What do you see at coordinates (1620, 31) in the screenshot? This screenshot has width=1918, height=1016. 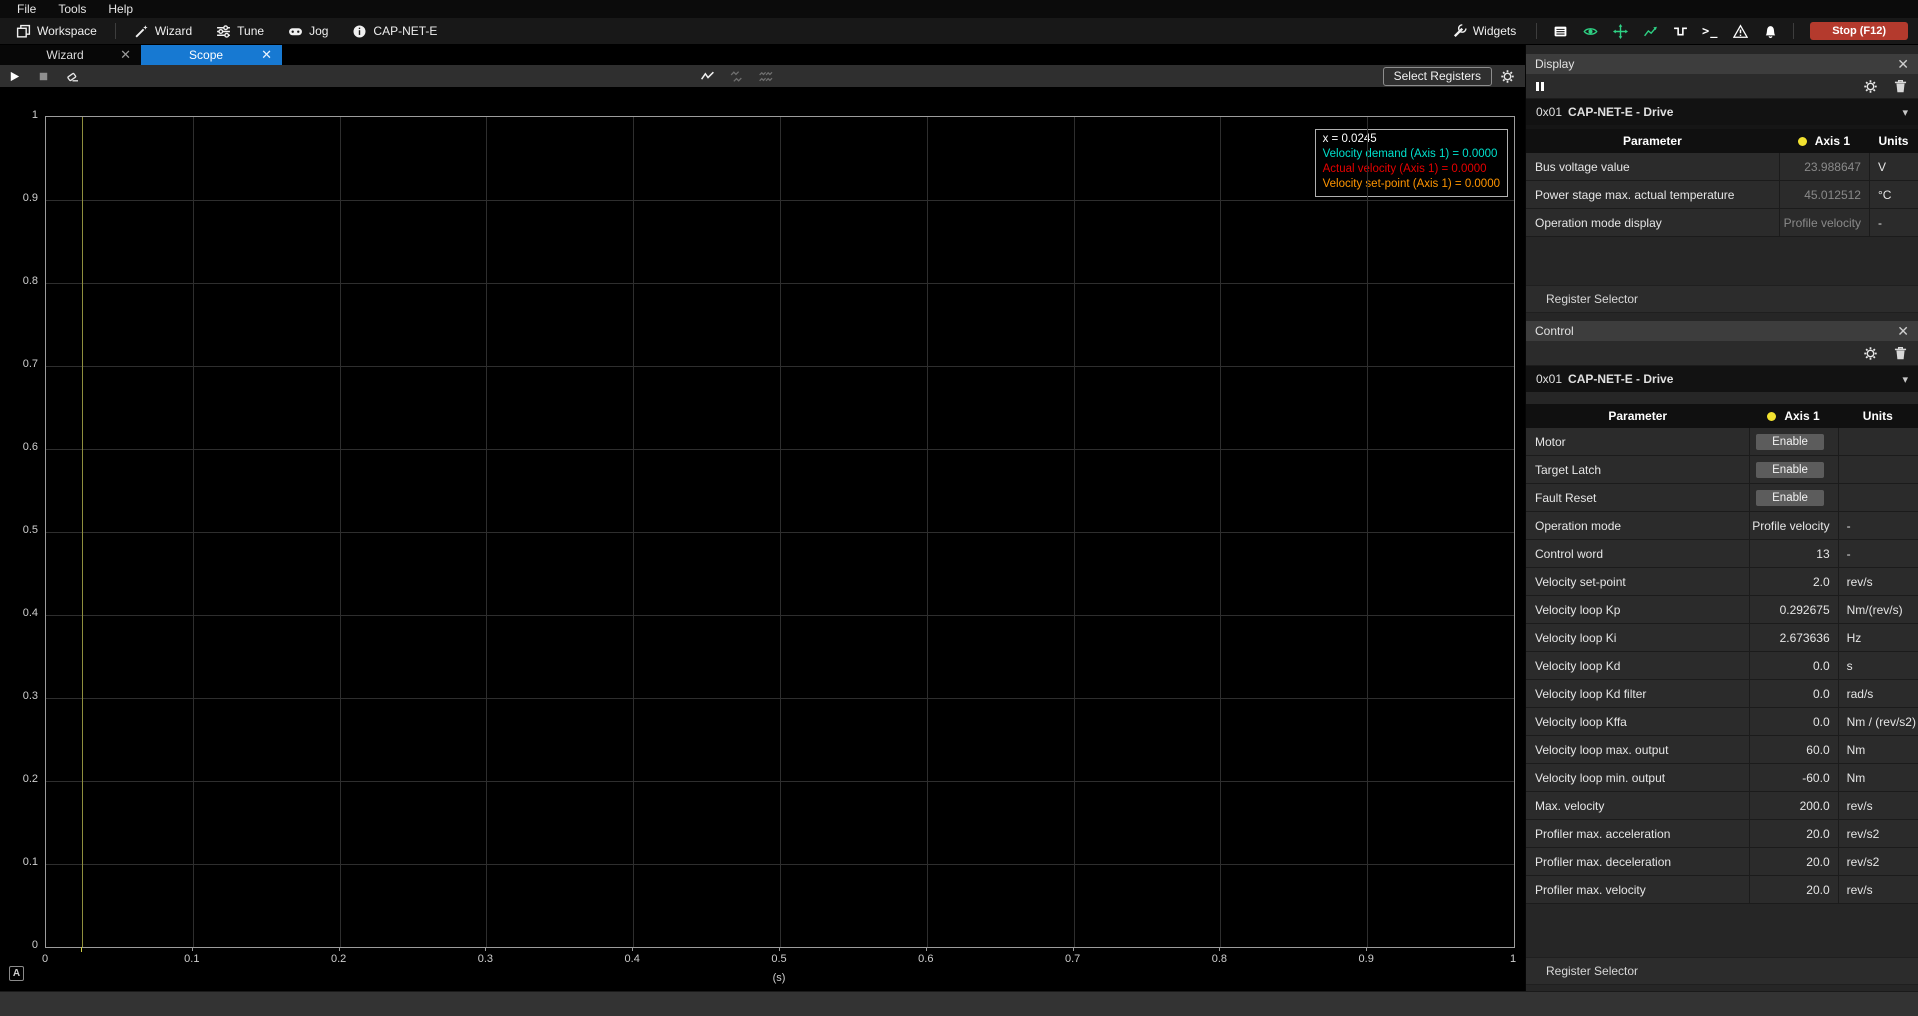 I see `motion-move-icon` at bounding box center [1620, 31].